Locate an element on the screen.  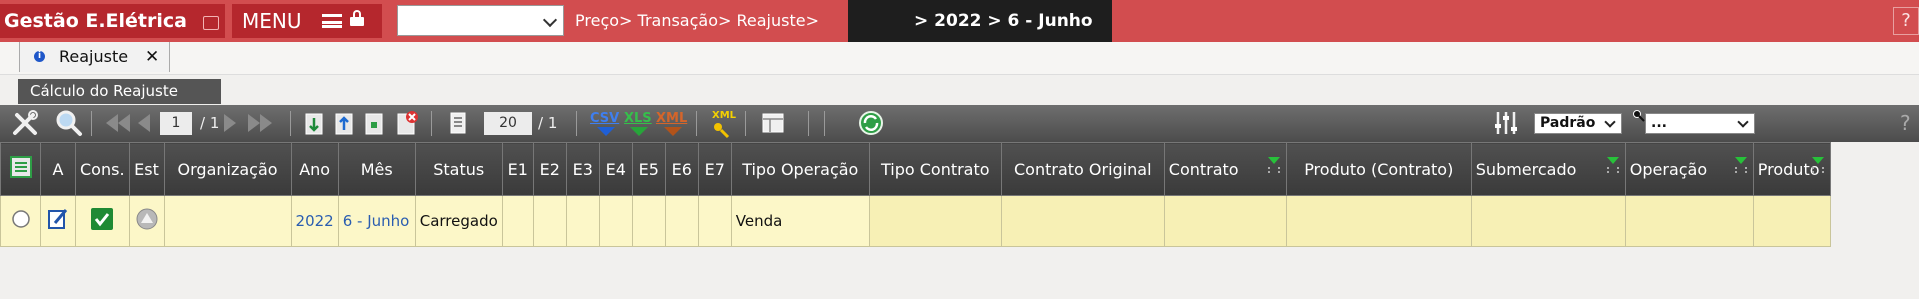
prev-page-icon is located at coordinates (144, 123).